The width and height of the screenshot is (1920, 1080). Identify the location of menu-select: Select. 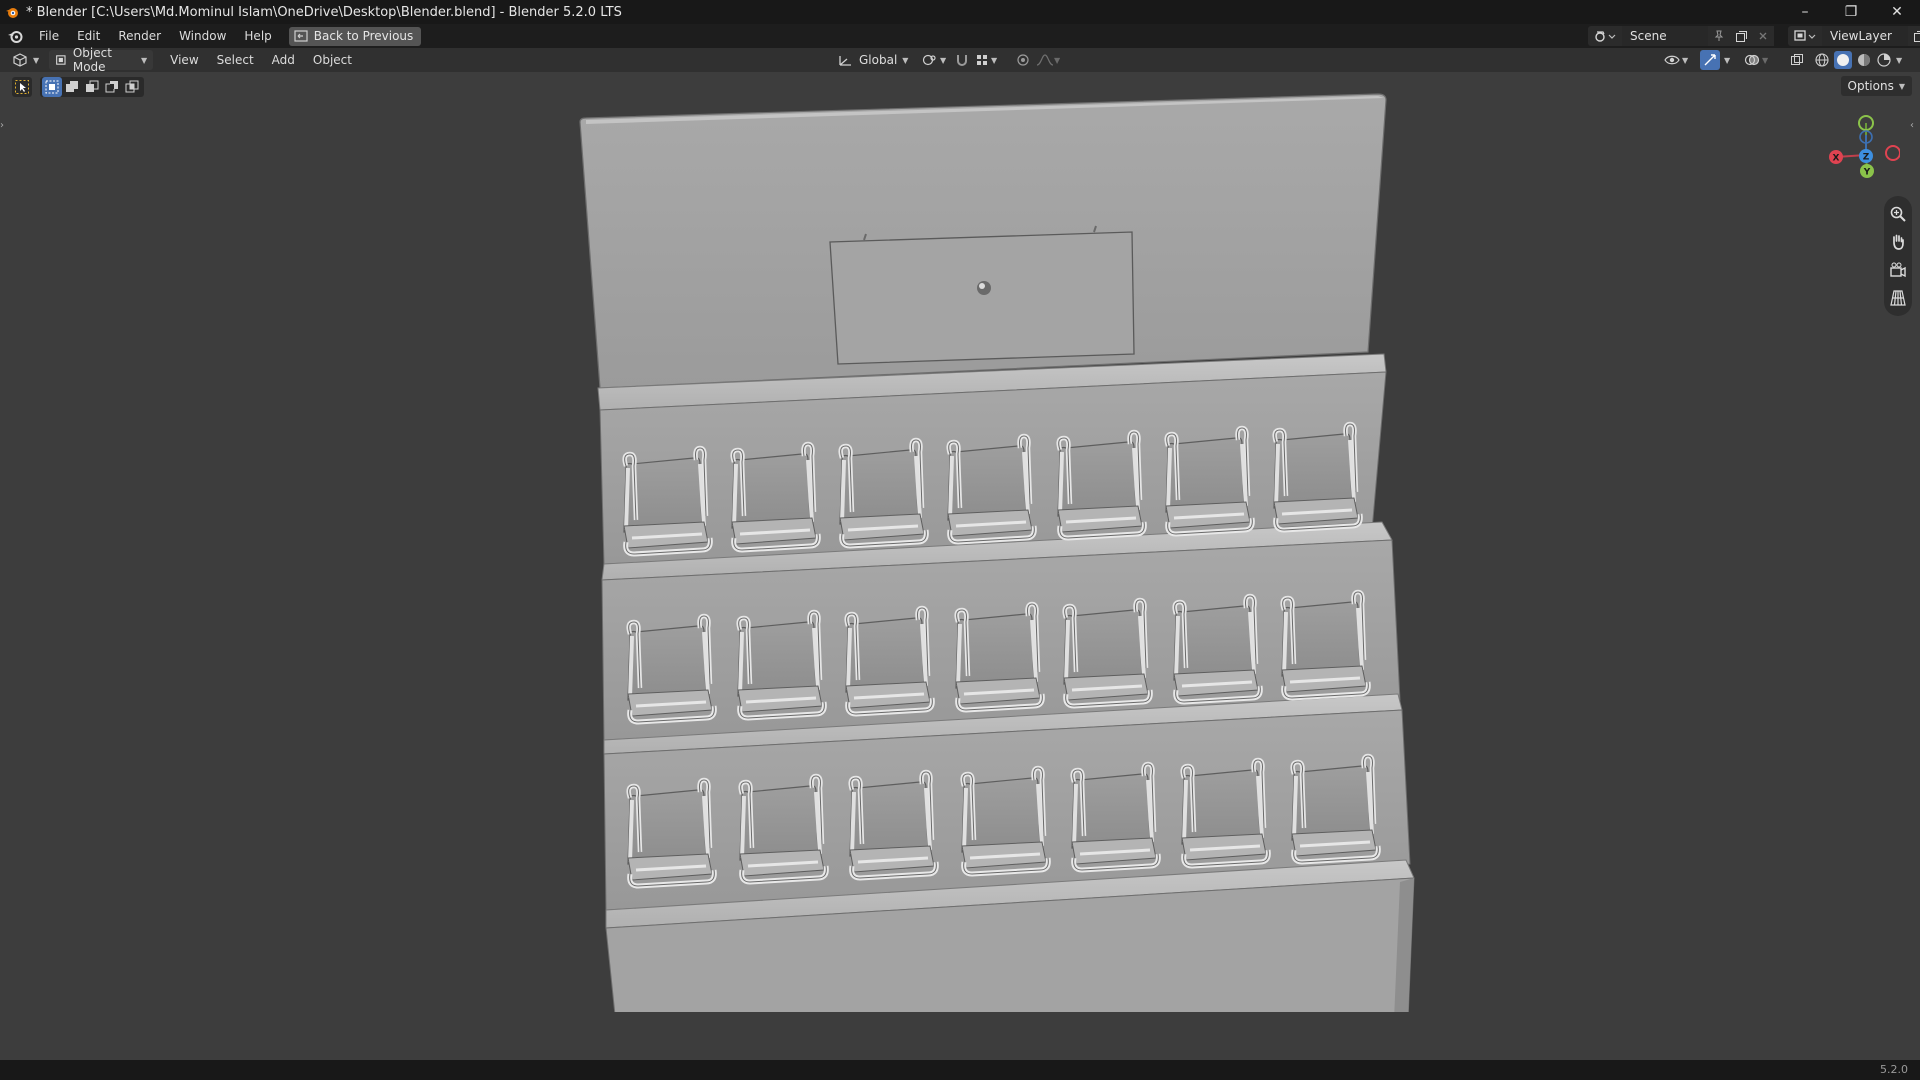
(235, 60).